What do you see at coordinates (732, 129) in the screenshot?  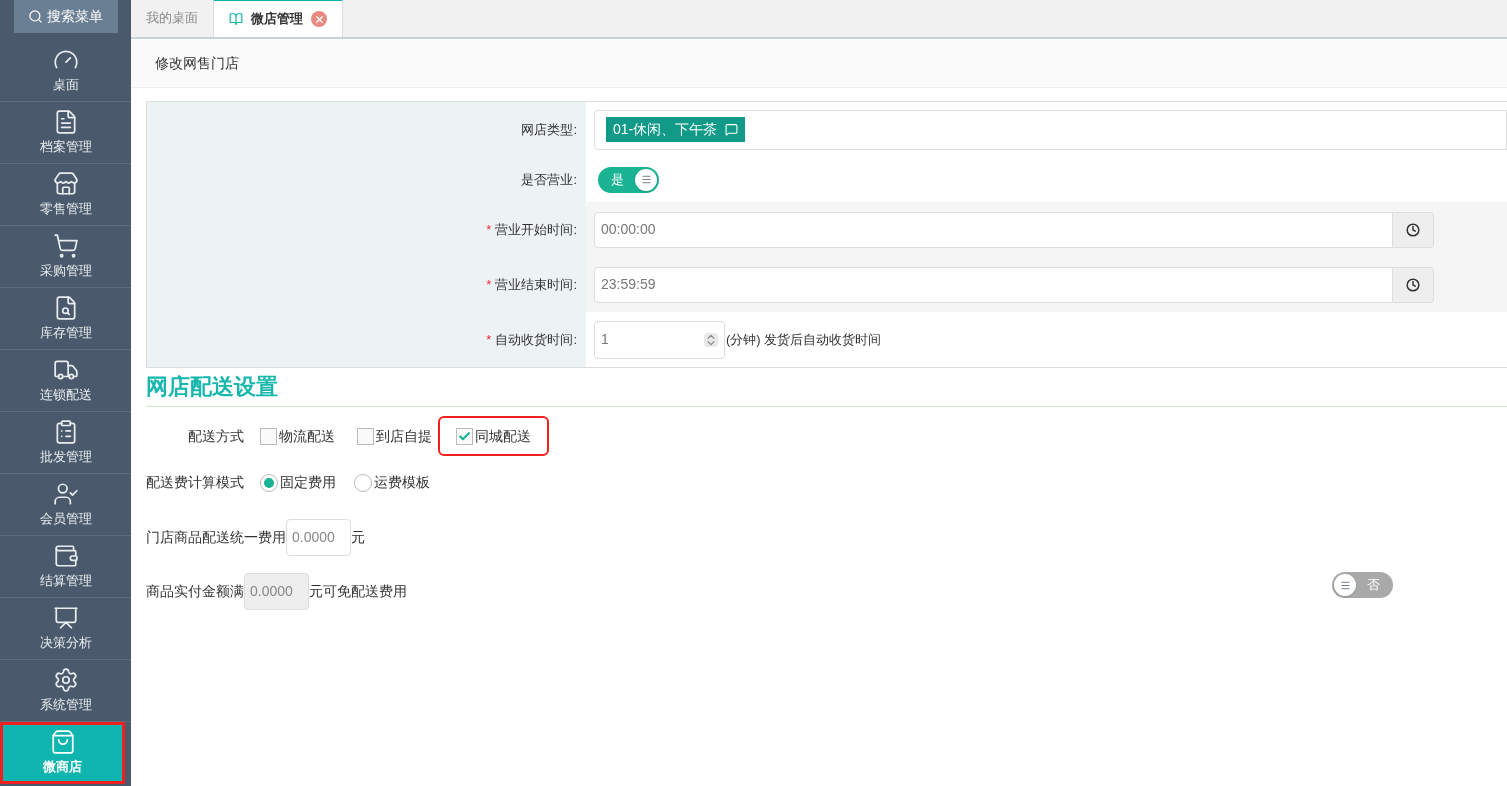 I see `chat-icon` at bounding box center [732, 129].